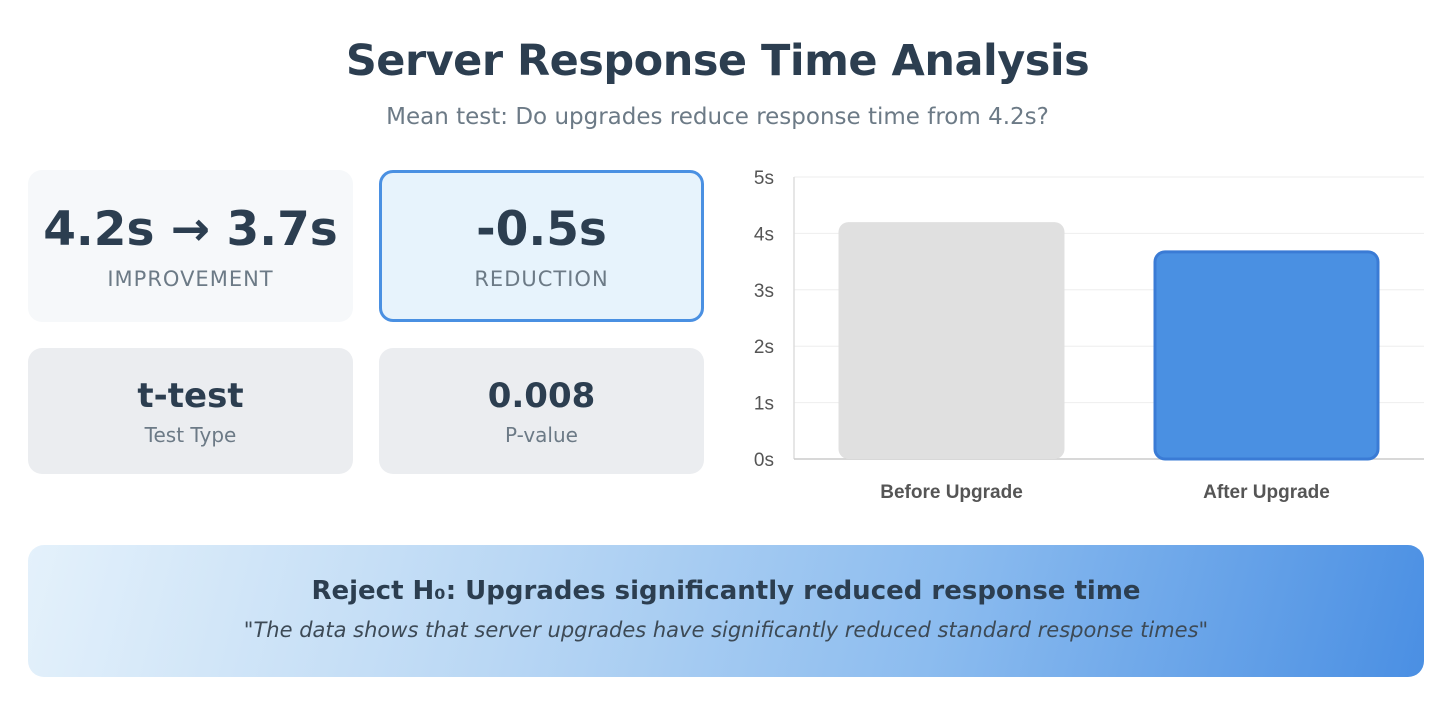 The image size is (1435, 701). I want to click on p-value-card: 0.008 P-value, so click(541, 411).